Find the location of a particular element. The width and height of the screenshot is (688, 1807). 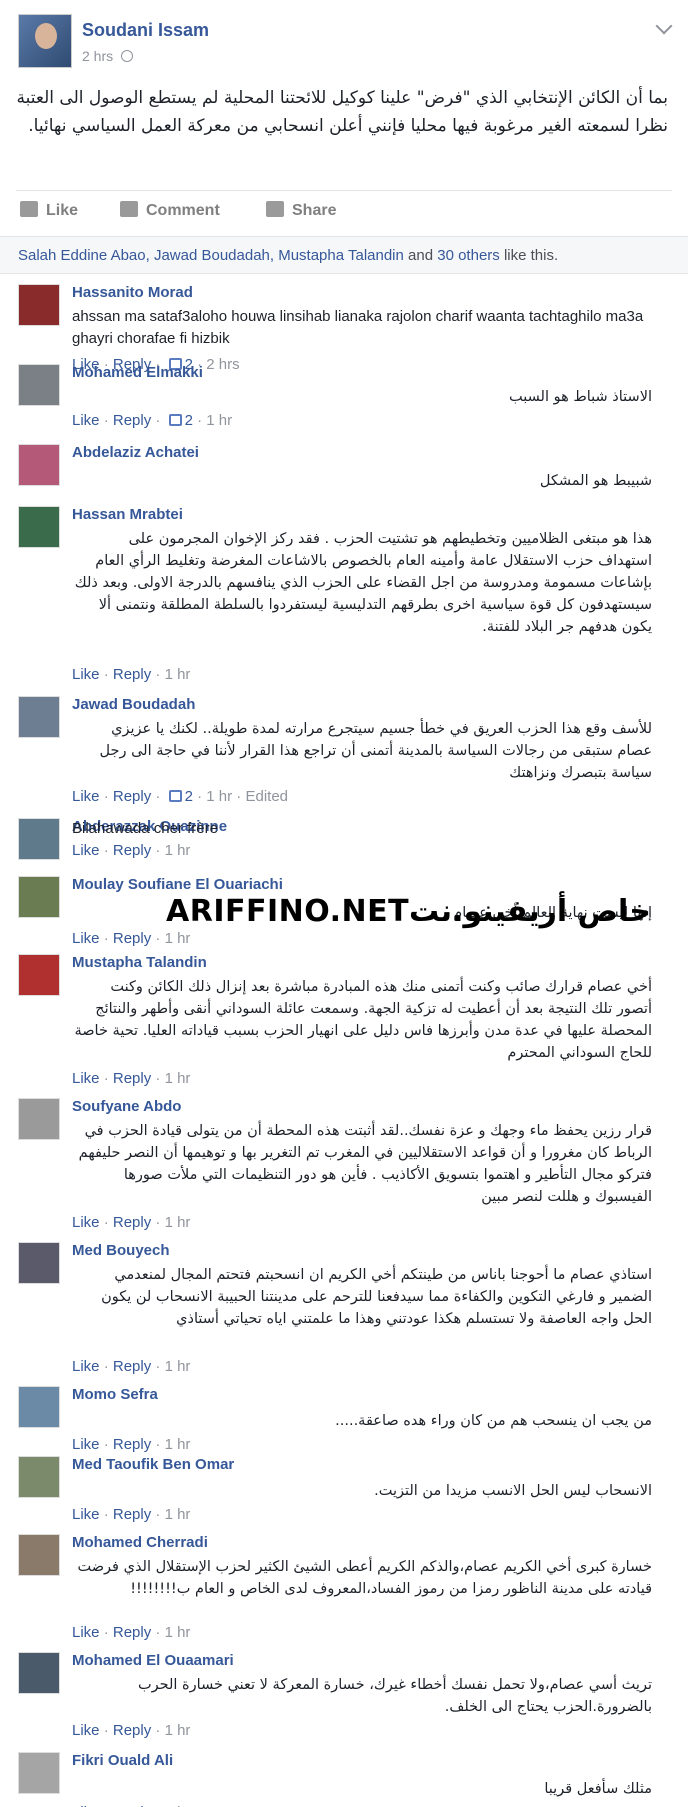

post-time: 2 hrs is located at coordinates (97, 56).